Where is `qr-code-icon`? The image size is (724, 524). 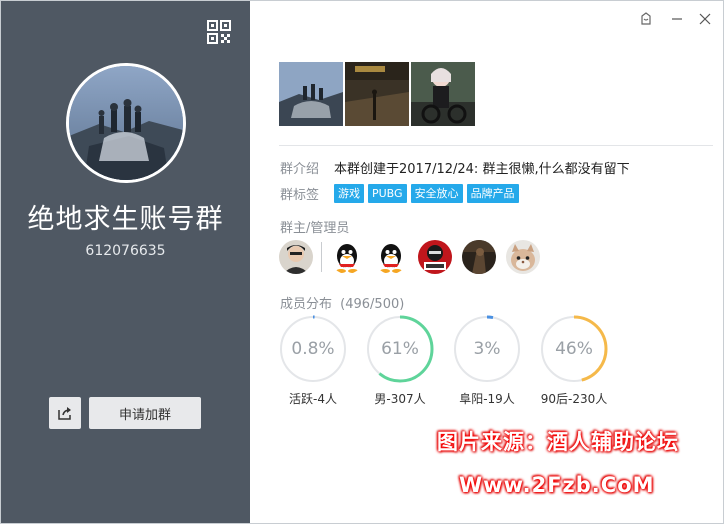 qr-code-icon is located at coordinates (219, 32).